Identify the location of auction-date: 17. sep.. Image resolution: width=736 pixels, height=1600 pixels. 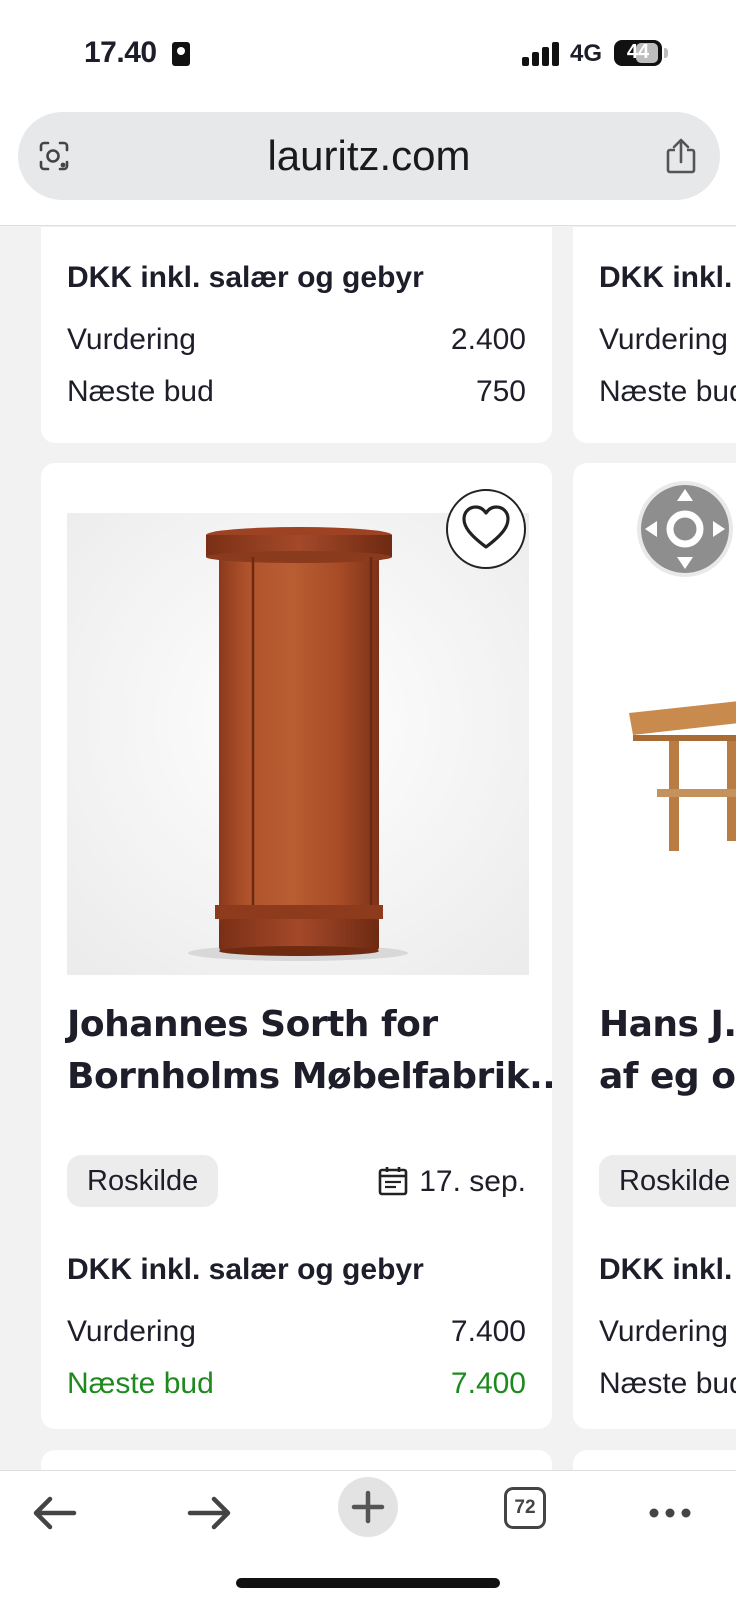
(472, 1181).